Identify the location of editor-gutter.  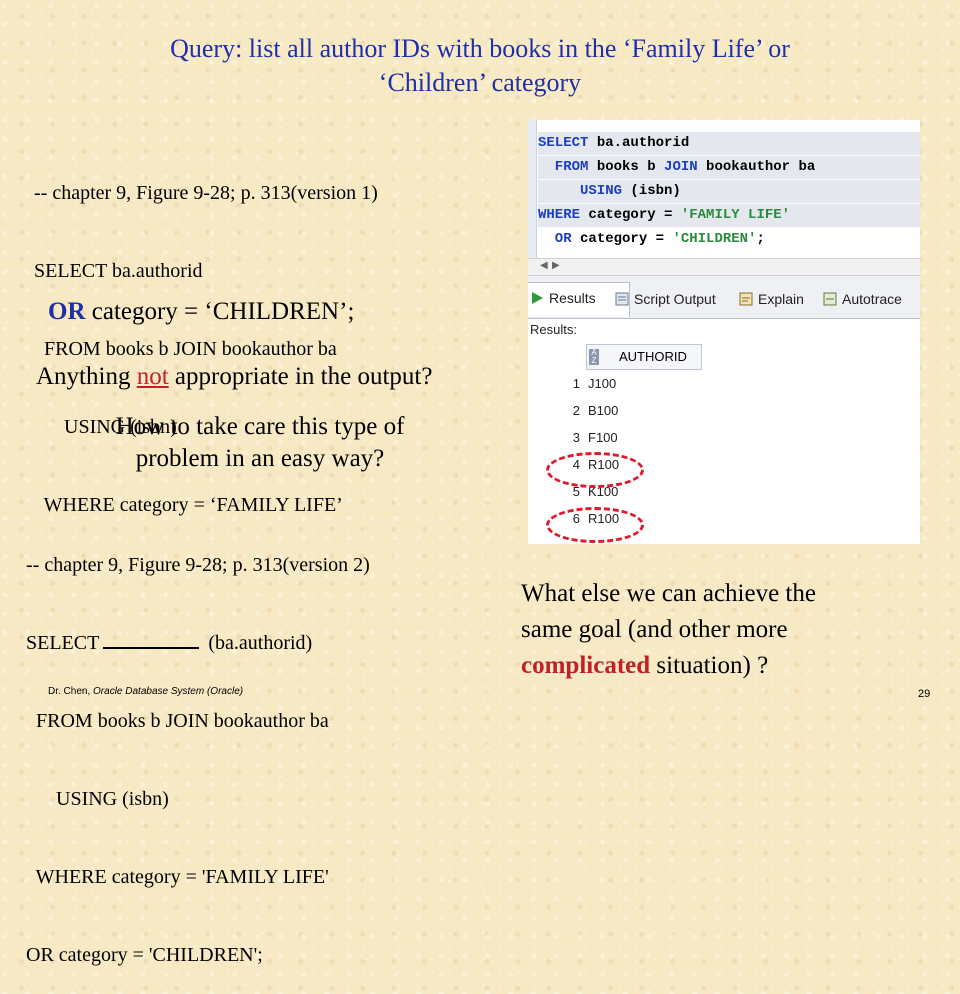
(532, 189).